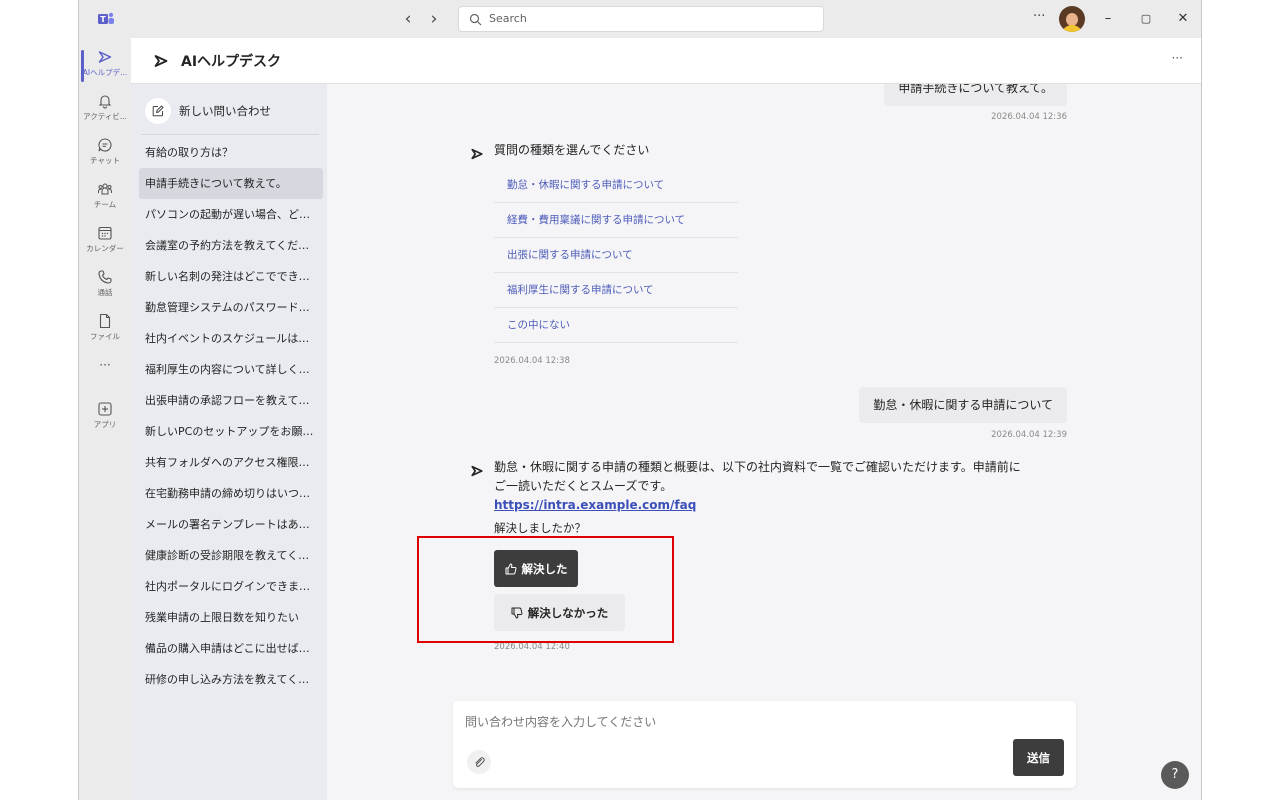  Describe the element at coordinates (616, 220) in the screenshot. I see `option-item: 経費・費用稟議に関する申請について` at that location.